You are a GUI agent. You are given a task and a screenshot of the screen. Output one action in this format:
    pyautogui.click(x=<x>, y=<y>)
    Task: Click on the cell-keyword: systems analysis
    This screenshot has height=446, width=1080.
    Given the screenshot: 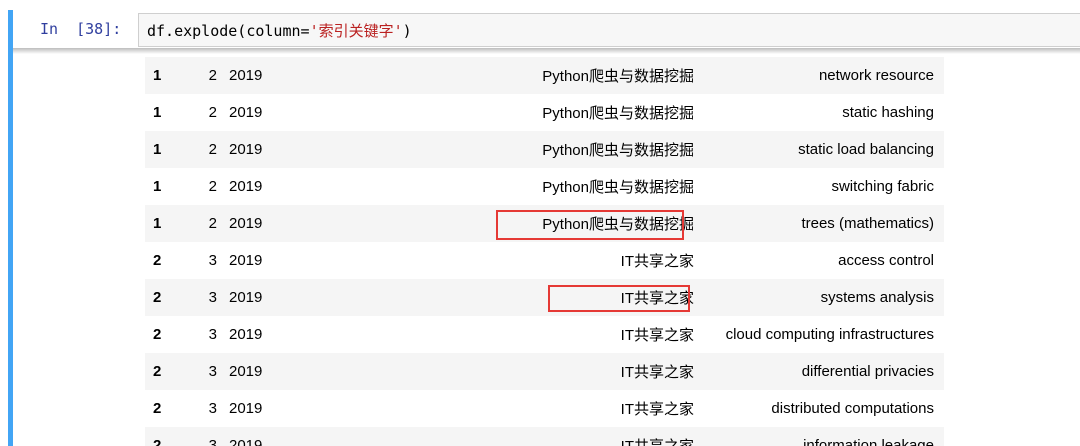 What is the action you would take?
    pyautogui.click(x=819, y=297)
    